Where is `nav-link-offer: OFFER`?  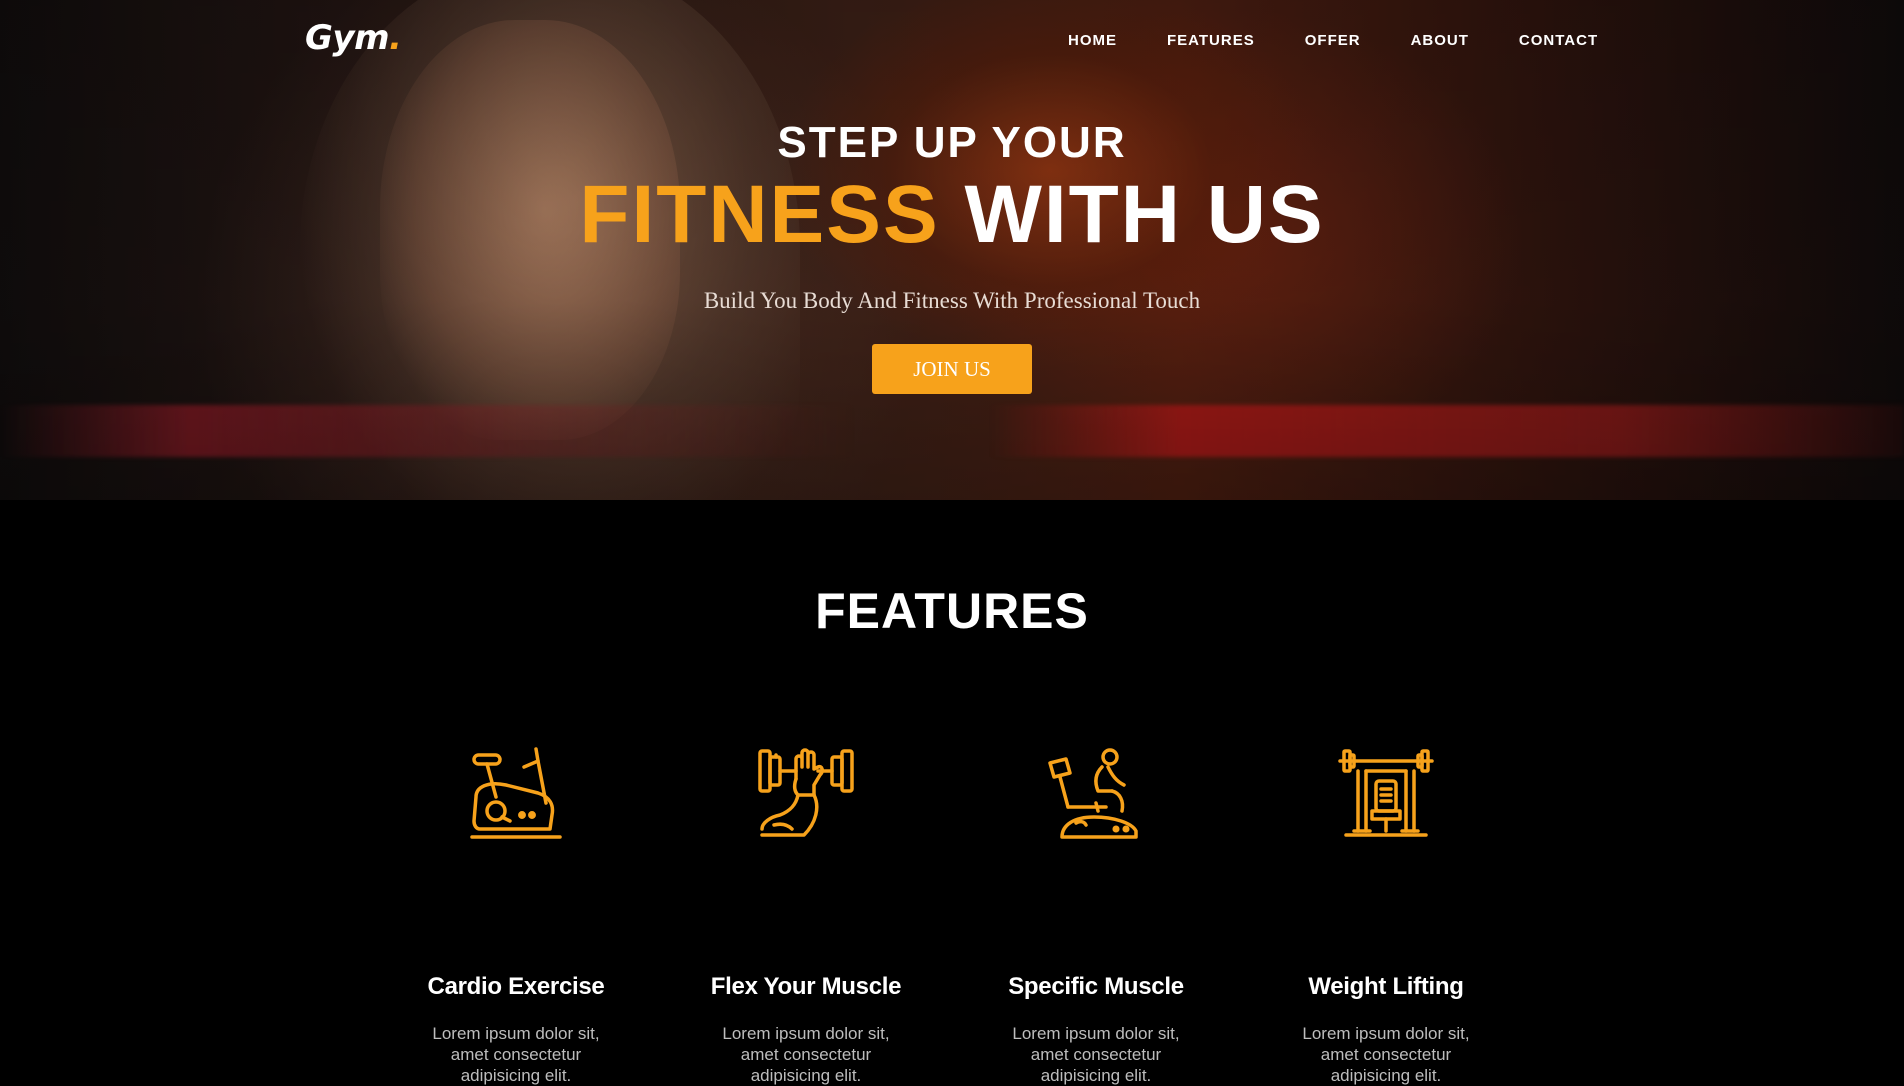
nav-link-offer: OFFER is located at coordinates (1333, 40).